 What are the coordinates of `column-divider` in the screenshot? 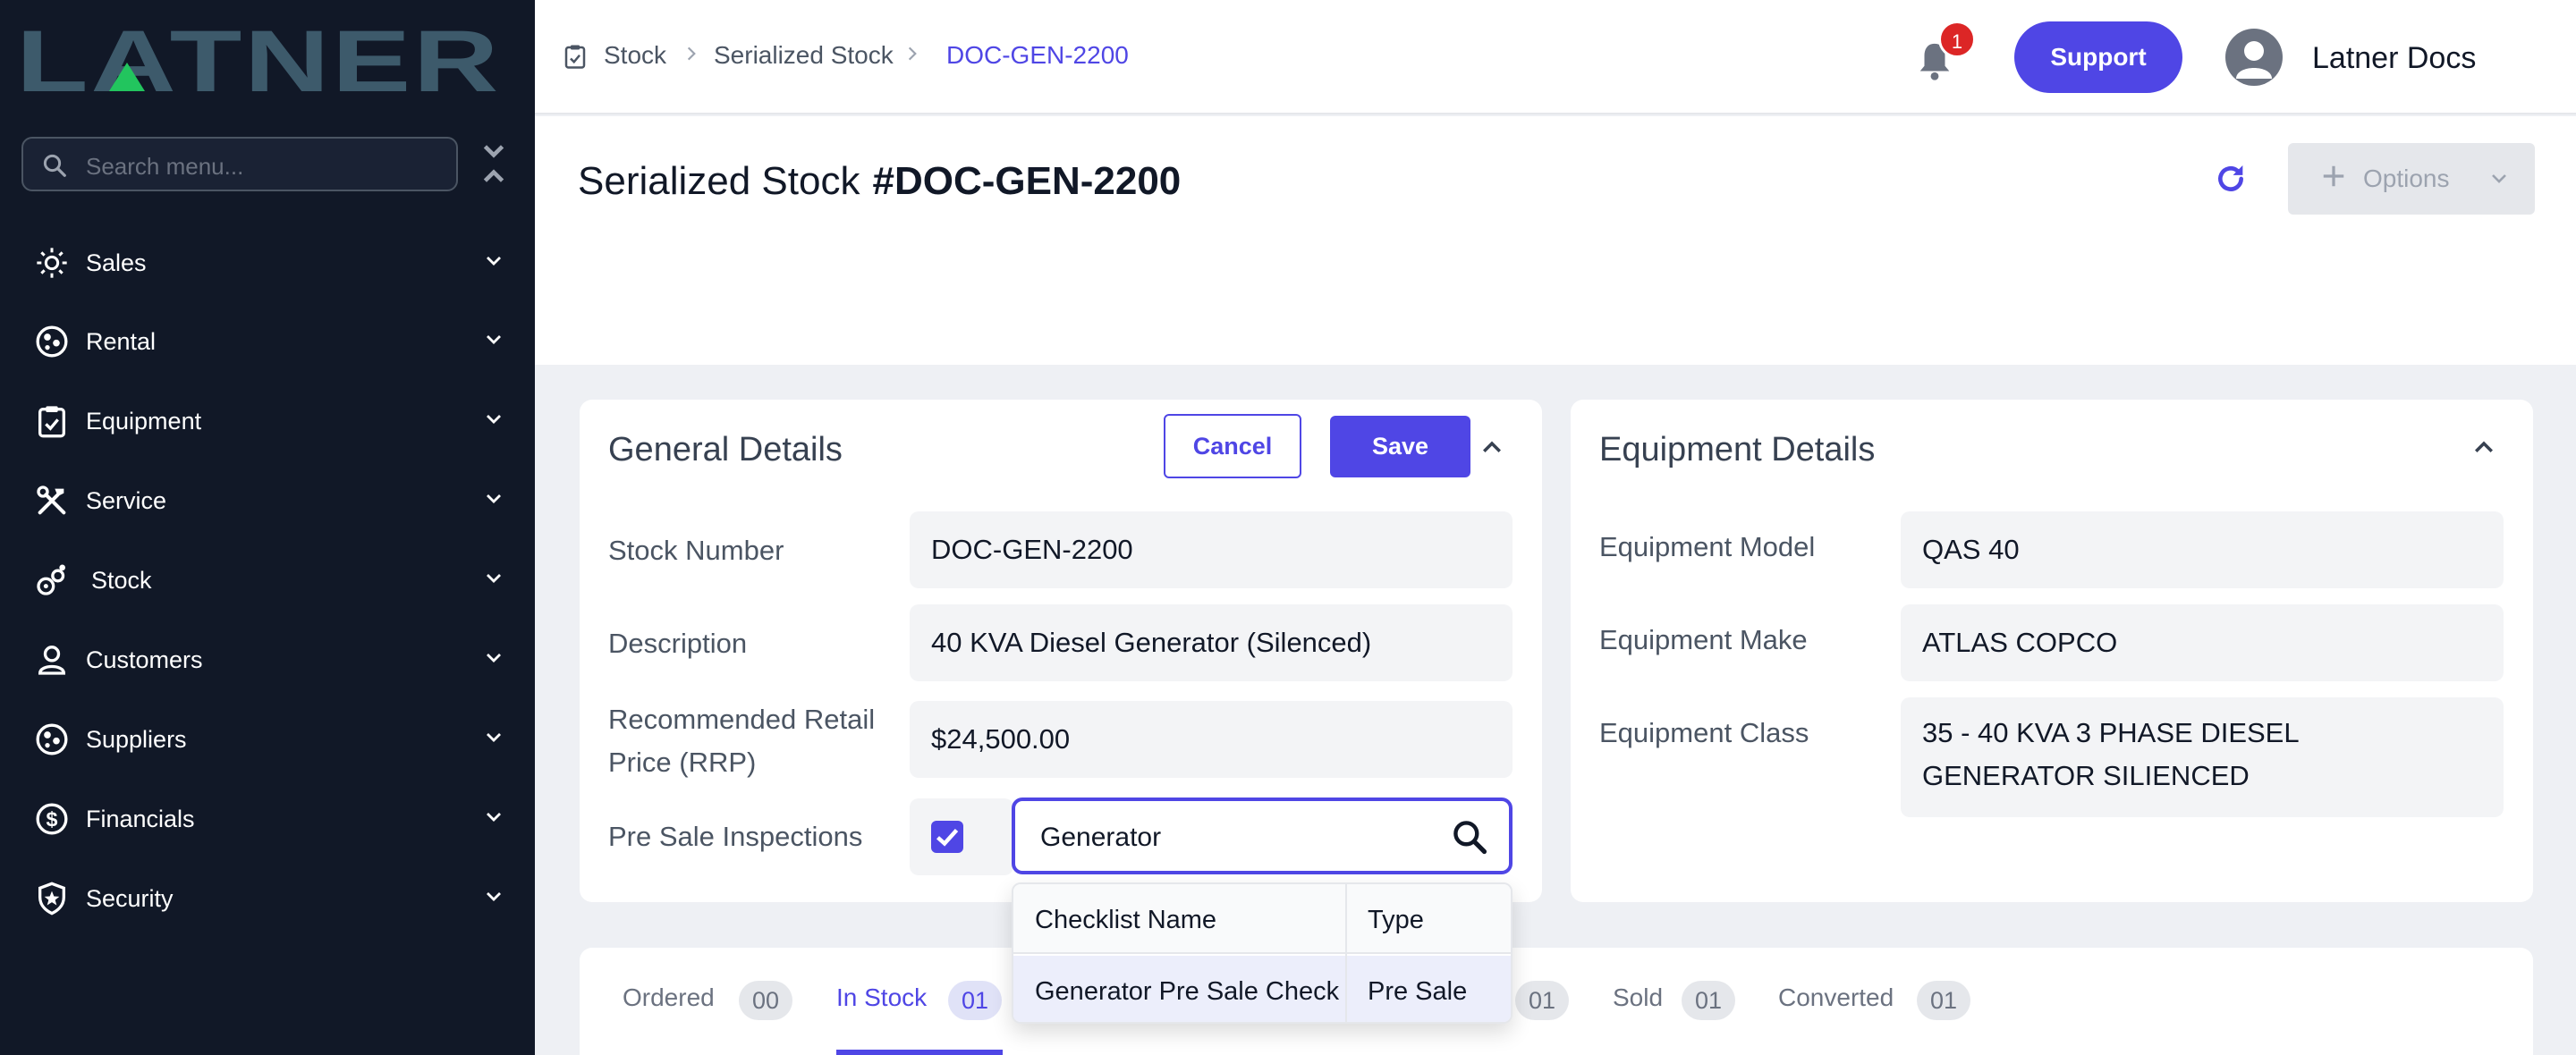 It's located at (1346, 953).